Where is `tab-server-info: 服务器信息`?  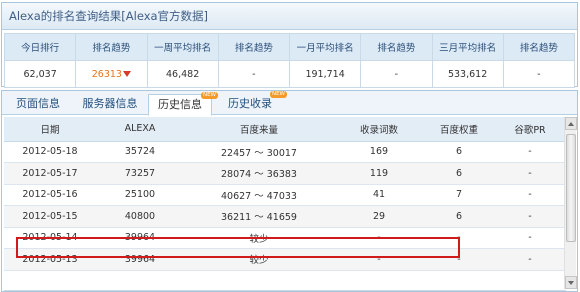
tab-server-info: 服务器信息 is located at coordinates (110, 104).